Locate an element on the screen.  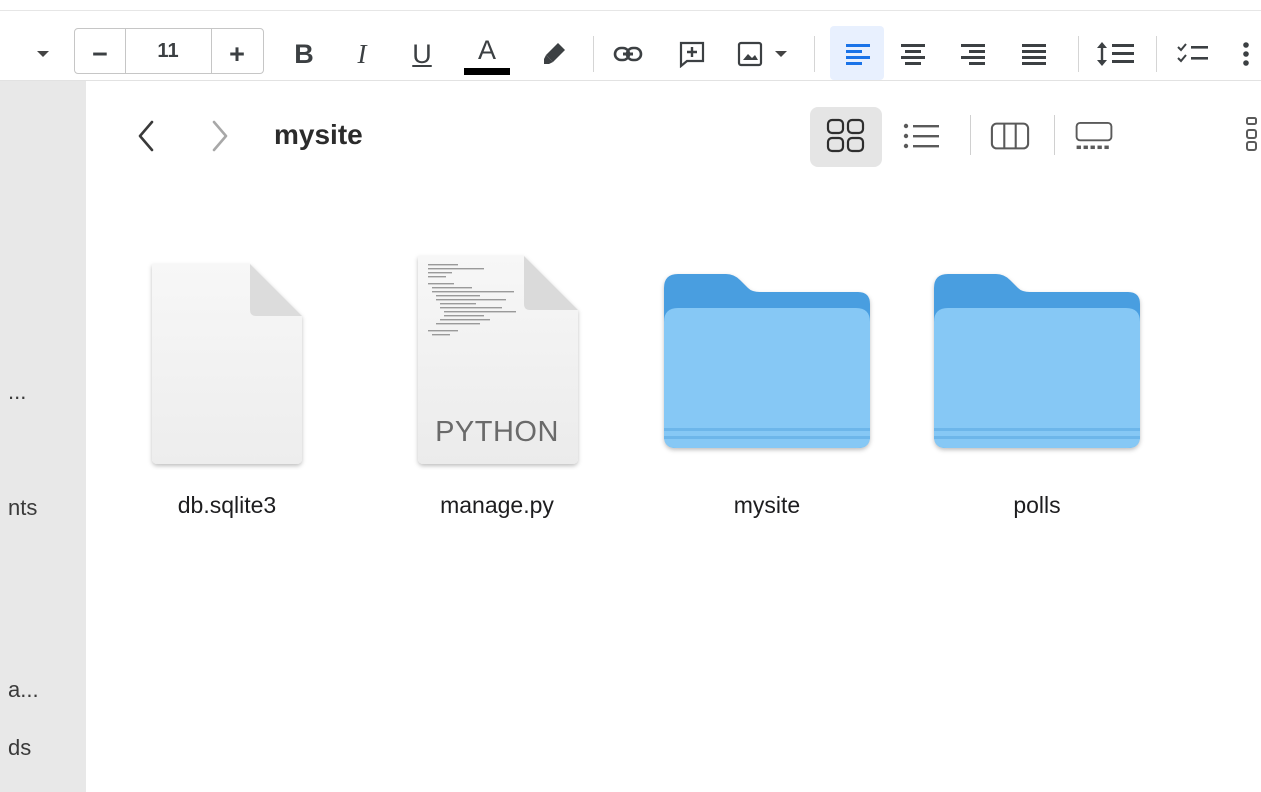
list-view-icon is located at coordinates (922, 136).